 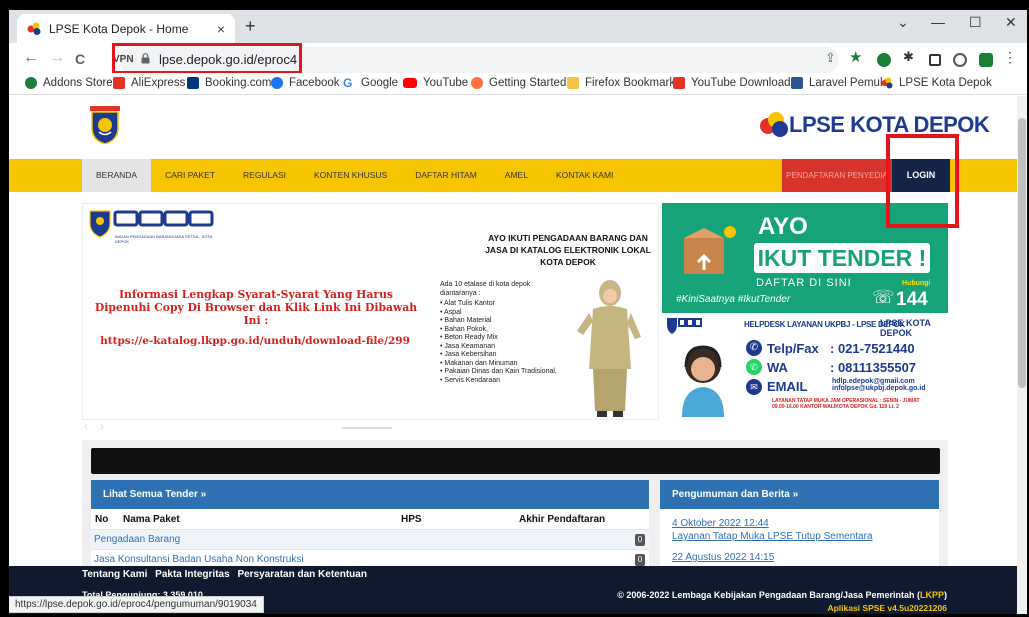 What do you see at coordinates (932, 595) in the screenshot?
I see `lkpp-link: LKPP` at bounding box center [932, 595].